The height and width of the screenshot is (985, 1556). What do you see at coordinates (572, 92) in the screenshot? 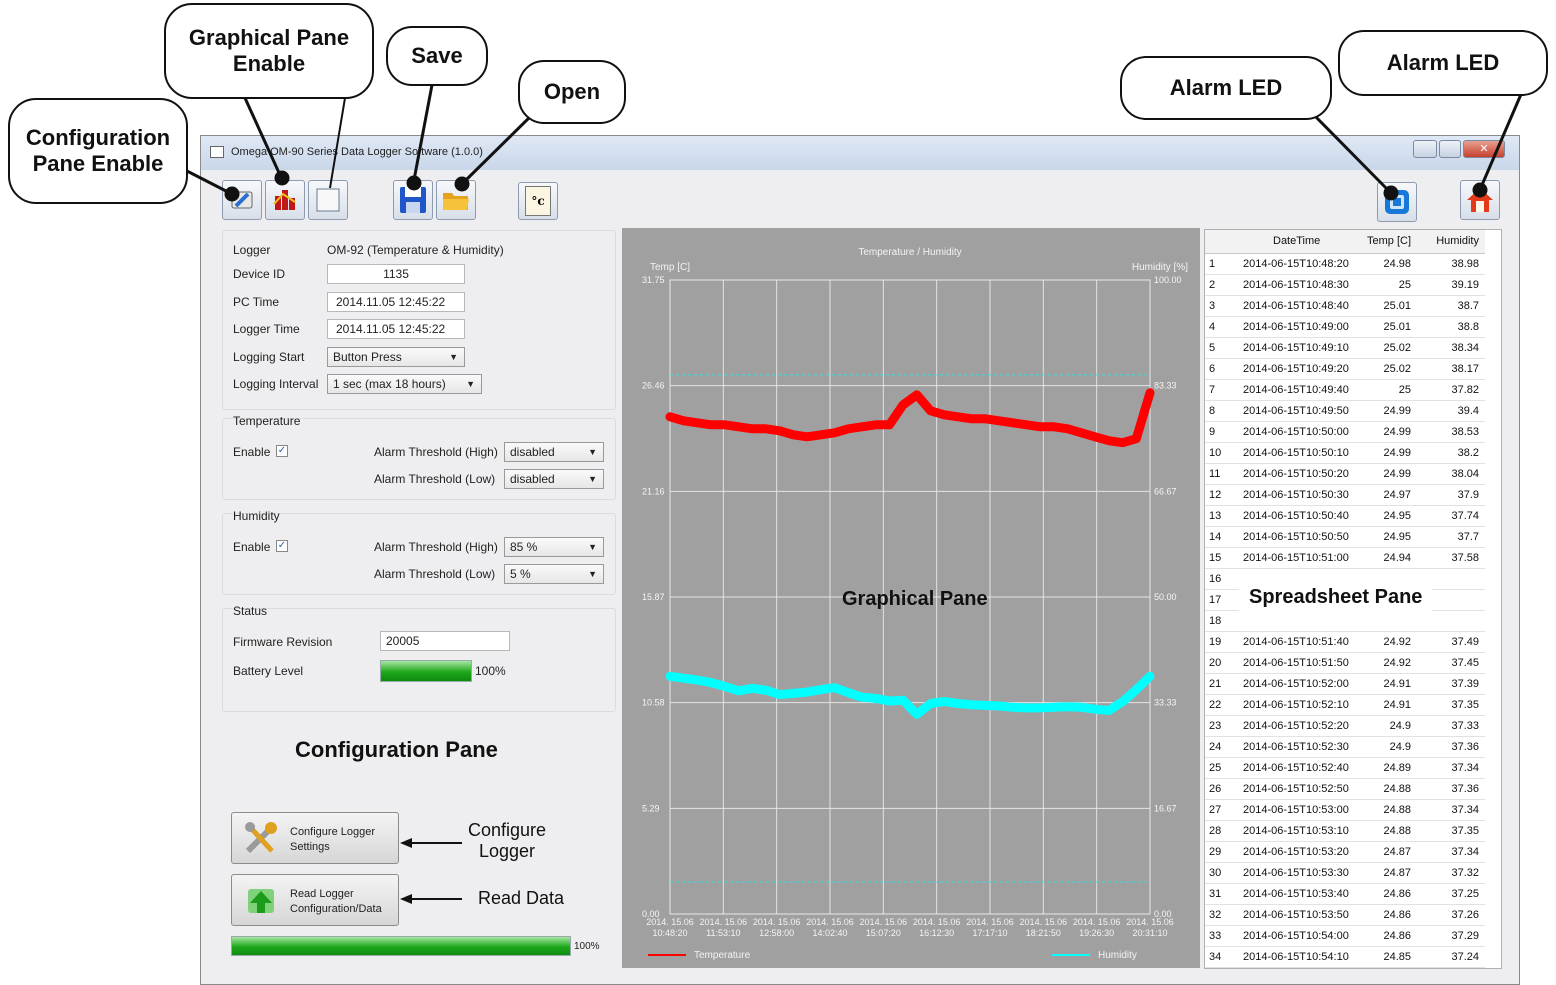
I see `callout-open: Open` at bounding box center [572, 92].